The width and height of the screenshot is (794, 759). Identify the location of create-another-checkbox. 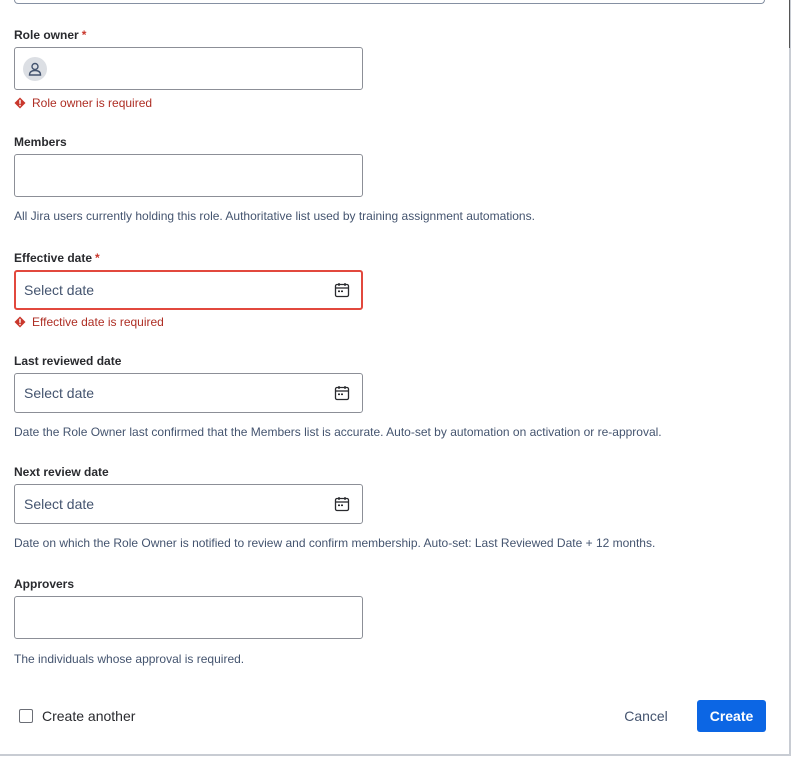
(26, 716).